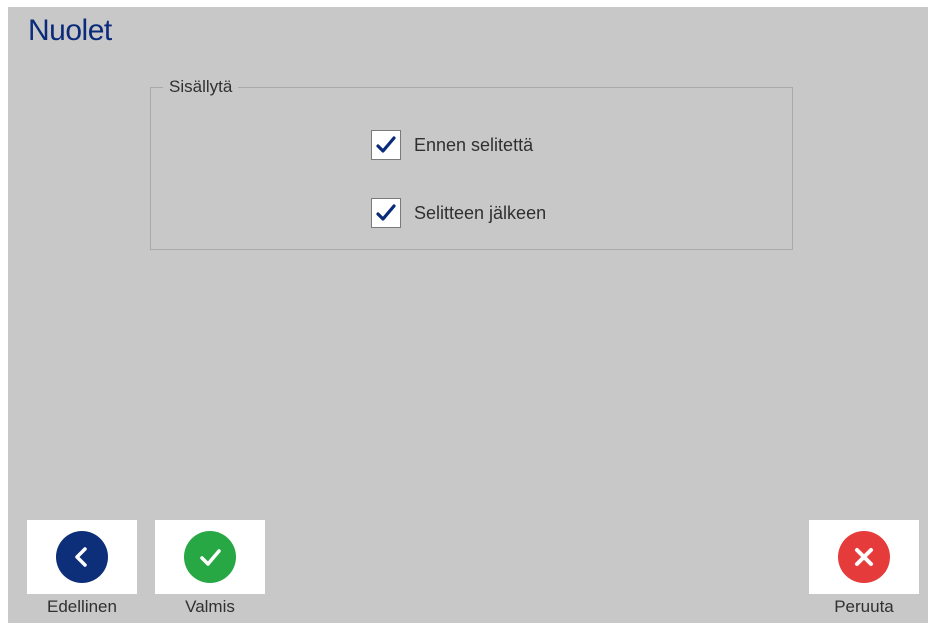 Image resolution: width=928 pixels, height=623 pixels. What do you see at coordinates (201, 87) in the screenshot?
I see `include-group-legend: Sisällytä` at bounding box center [201, 87].